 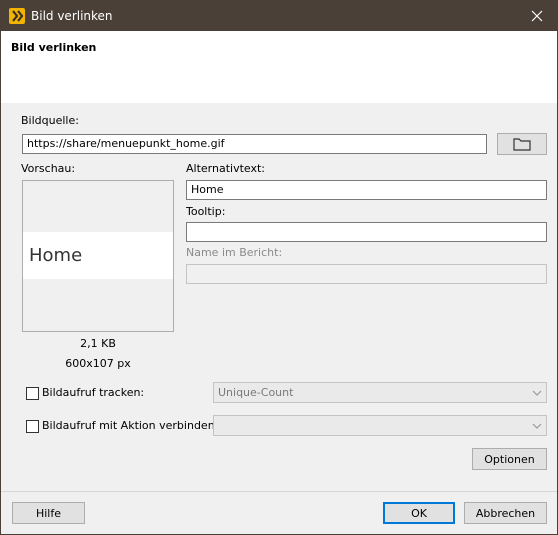 What do you see at coordinates (206, 211) in the screenshot?
I see `tooltip-label: Tooltip:` at bounding box center [206, 211].